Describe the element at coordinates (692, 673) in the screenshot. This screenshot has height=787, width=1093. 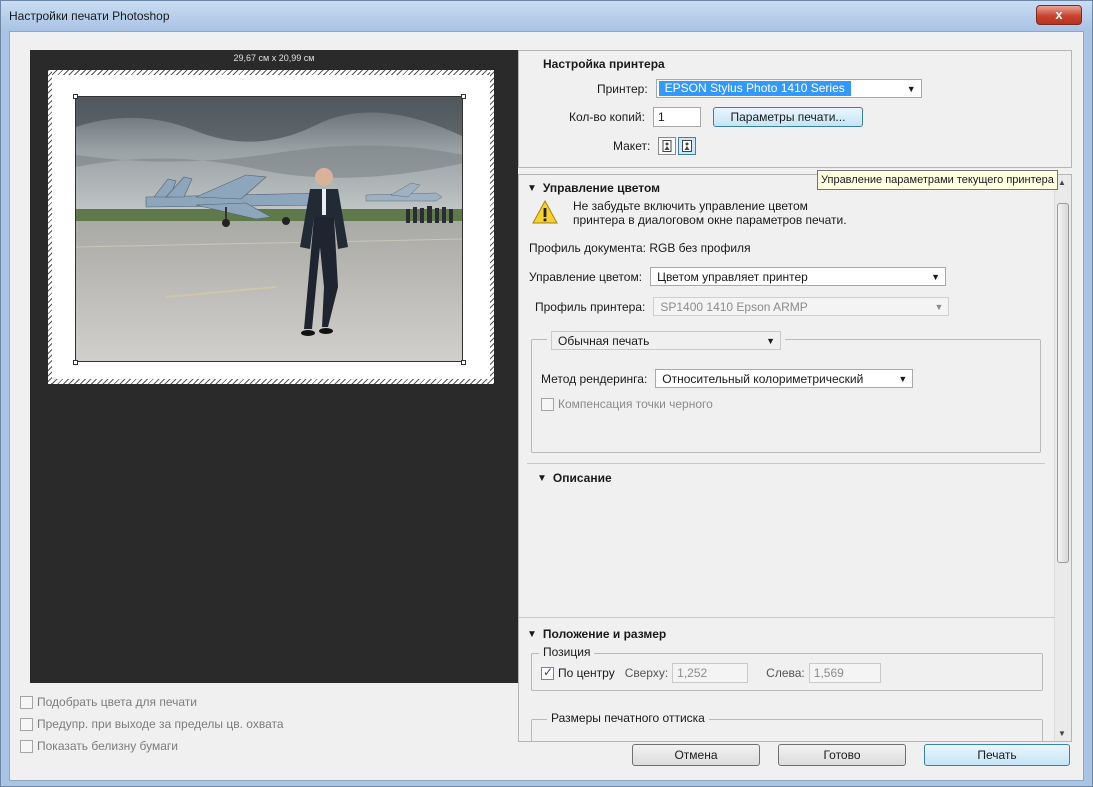
I see `top-value: 1,252` at that location.